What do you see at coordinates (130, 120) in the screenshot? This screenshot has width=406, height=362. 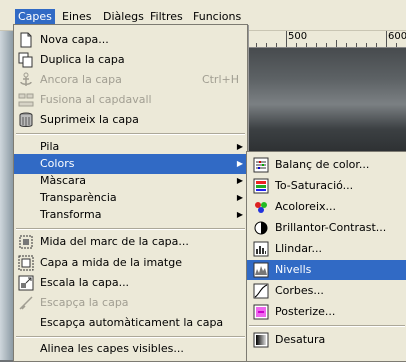 I see `delete-layer-item: Suprimeix la capa` at bounding box center [130, 120].